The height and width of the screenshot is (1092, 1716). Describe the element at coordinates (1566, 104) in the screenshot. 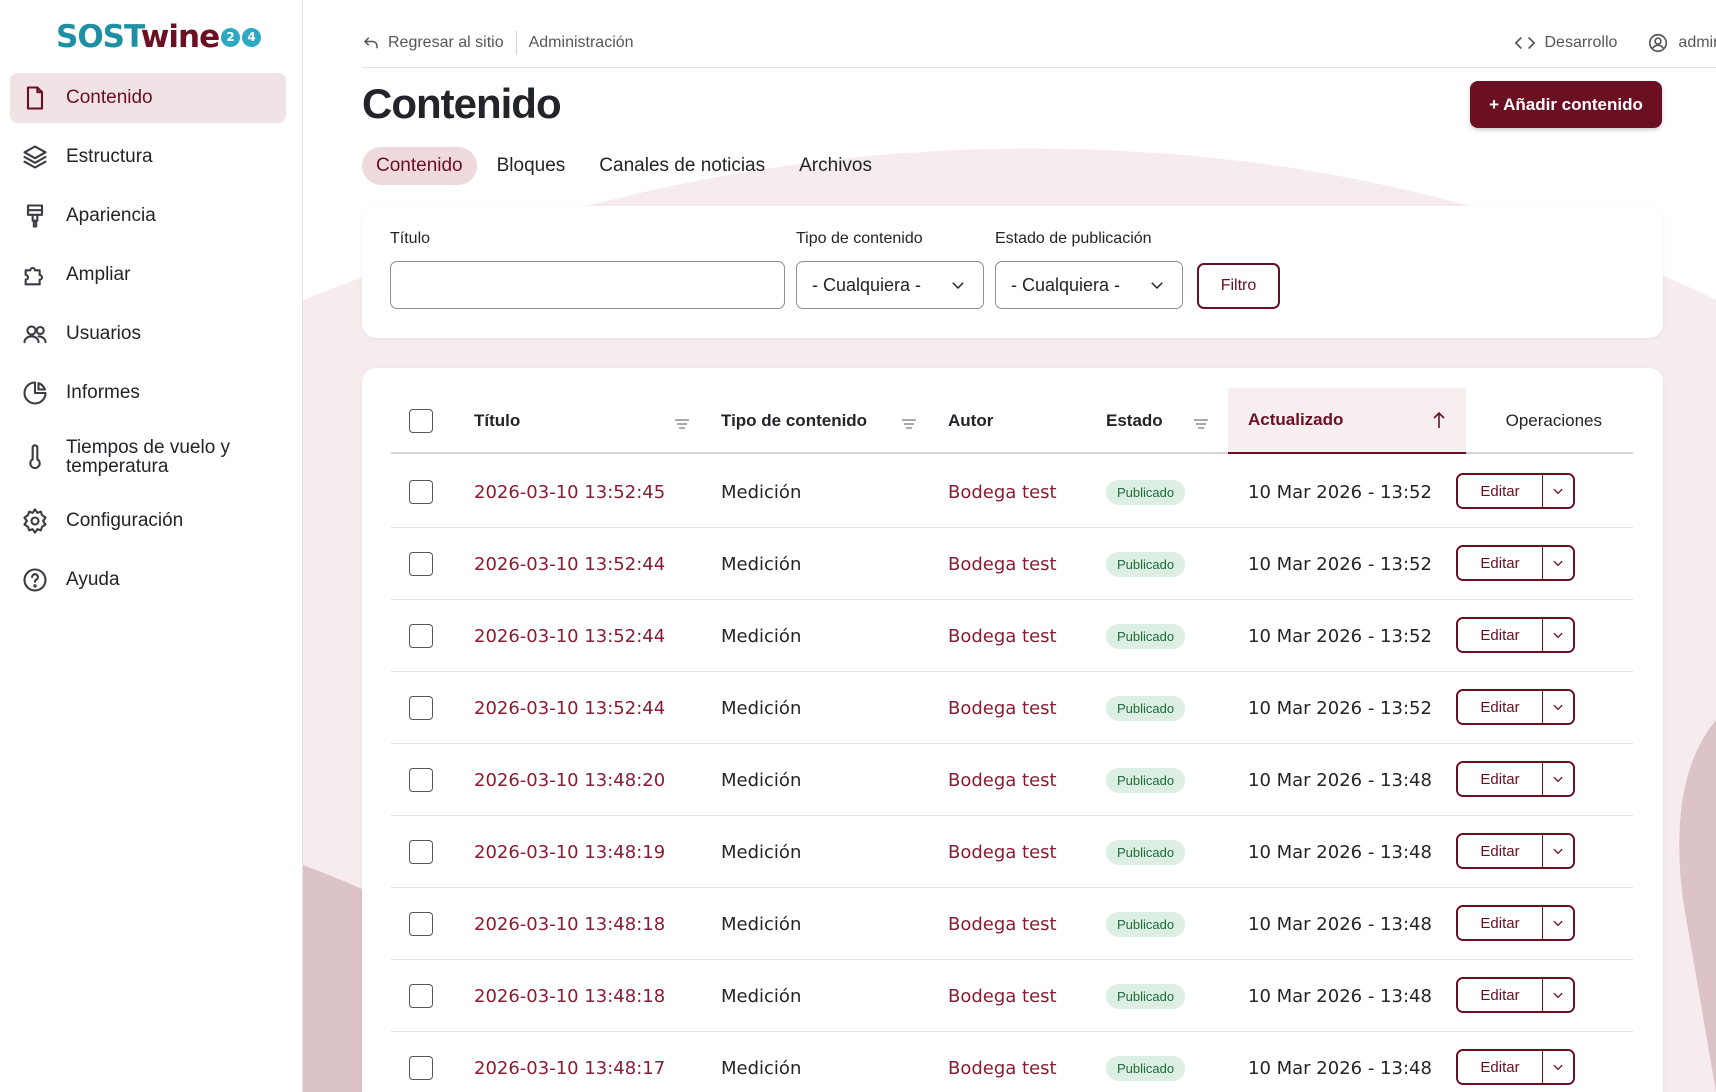

I see `add-content-button: + Añadir contenido` at that location.